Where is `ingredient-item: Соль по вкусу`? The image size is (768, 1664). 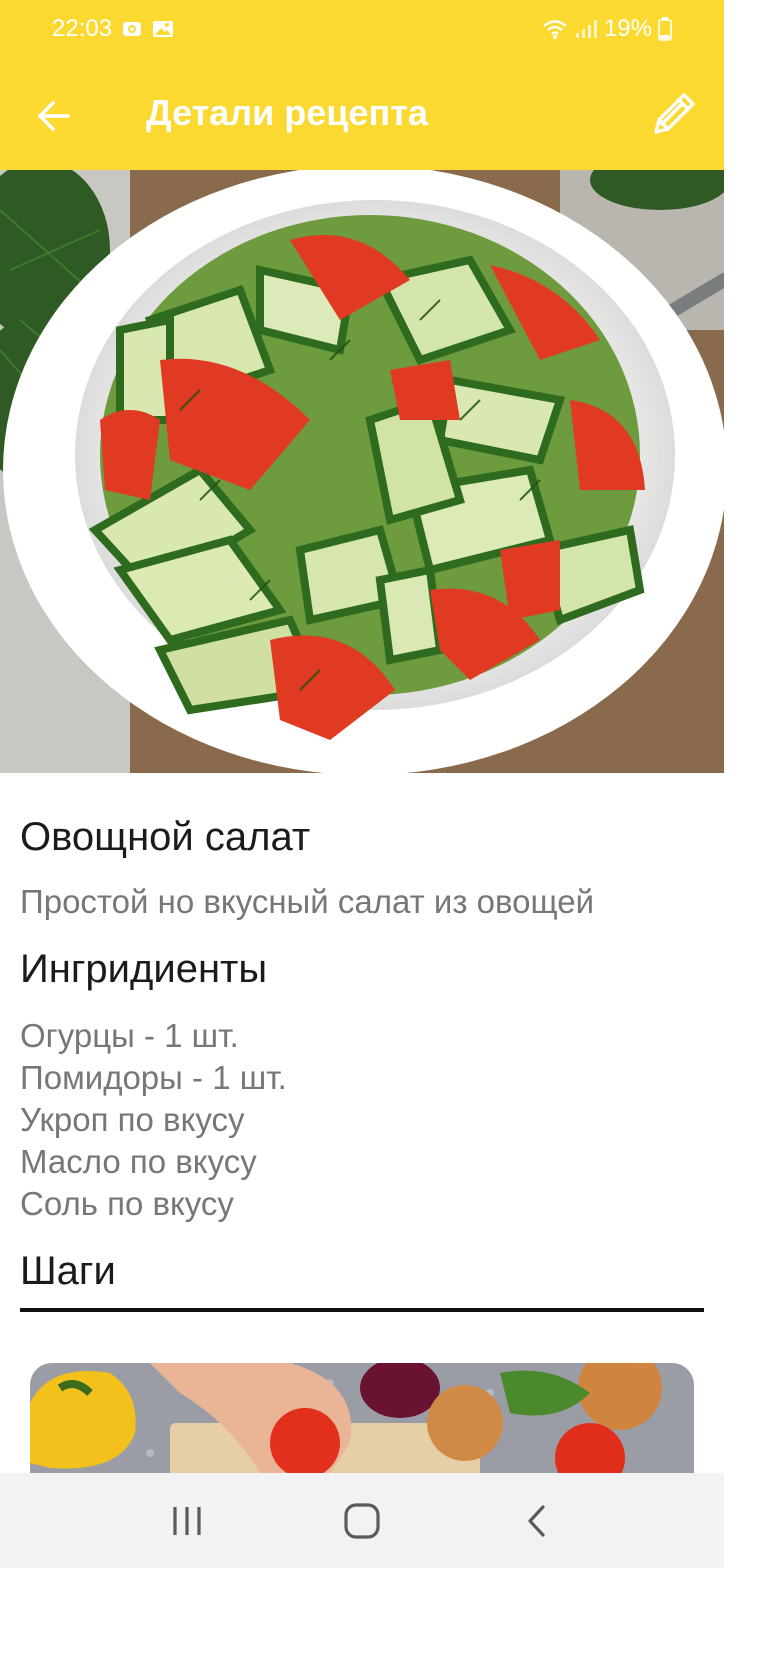 ingredient-item: Соль по вкусу is located at coordinates (127, 1203).